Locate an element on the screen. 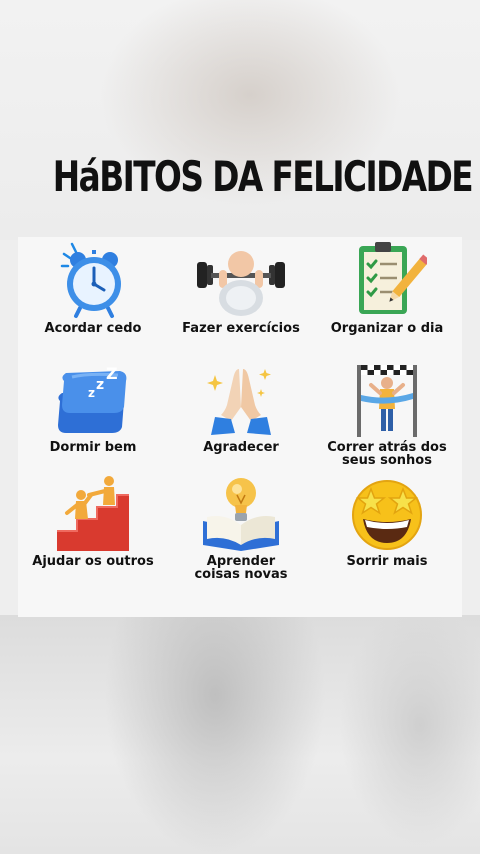 Image resolution: width=480 pixels, height=854 pixels. praying-hands-icon is located at coordinates (239, 402).